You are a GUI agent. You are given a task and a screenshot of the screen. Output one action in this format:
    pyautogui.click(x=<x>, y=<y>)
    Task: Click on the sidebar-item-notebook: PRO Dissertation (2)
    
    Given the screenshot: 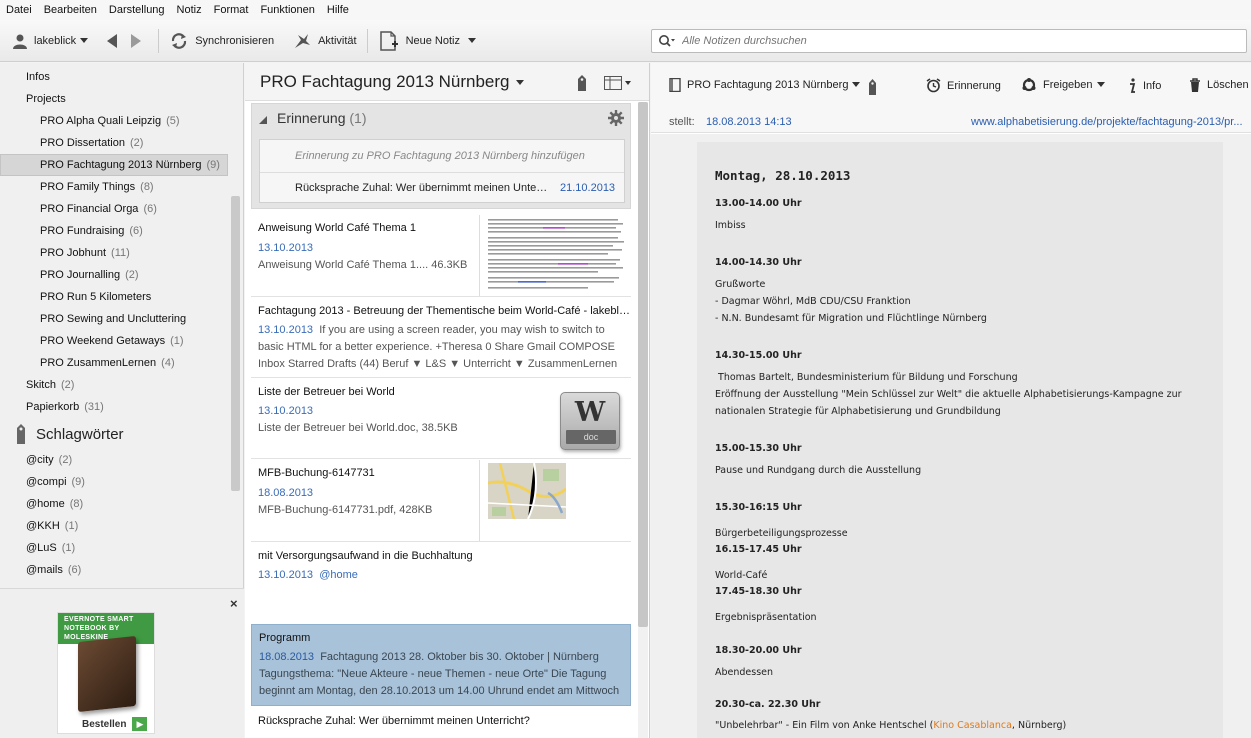 What is the action you would take?
    pyautogui.click(x=71, y=143)
    